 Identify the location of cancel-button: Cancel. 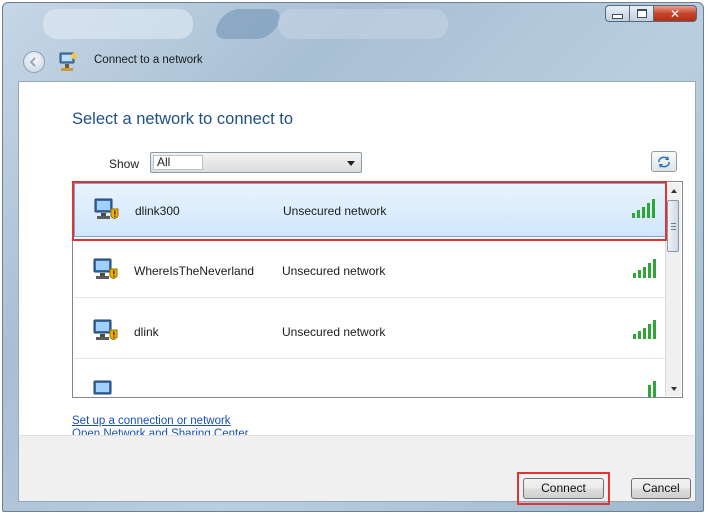
(661, 488).